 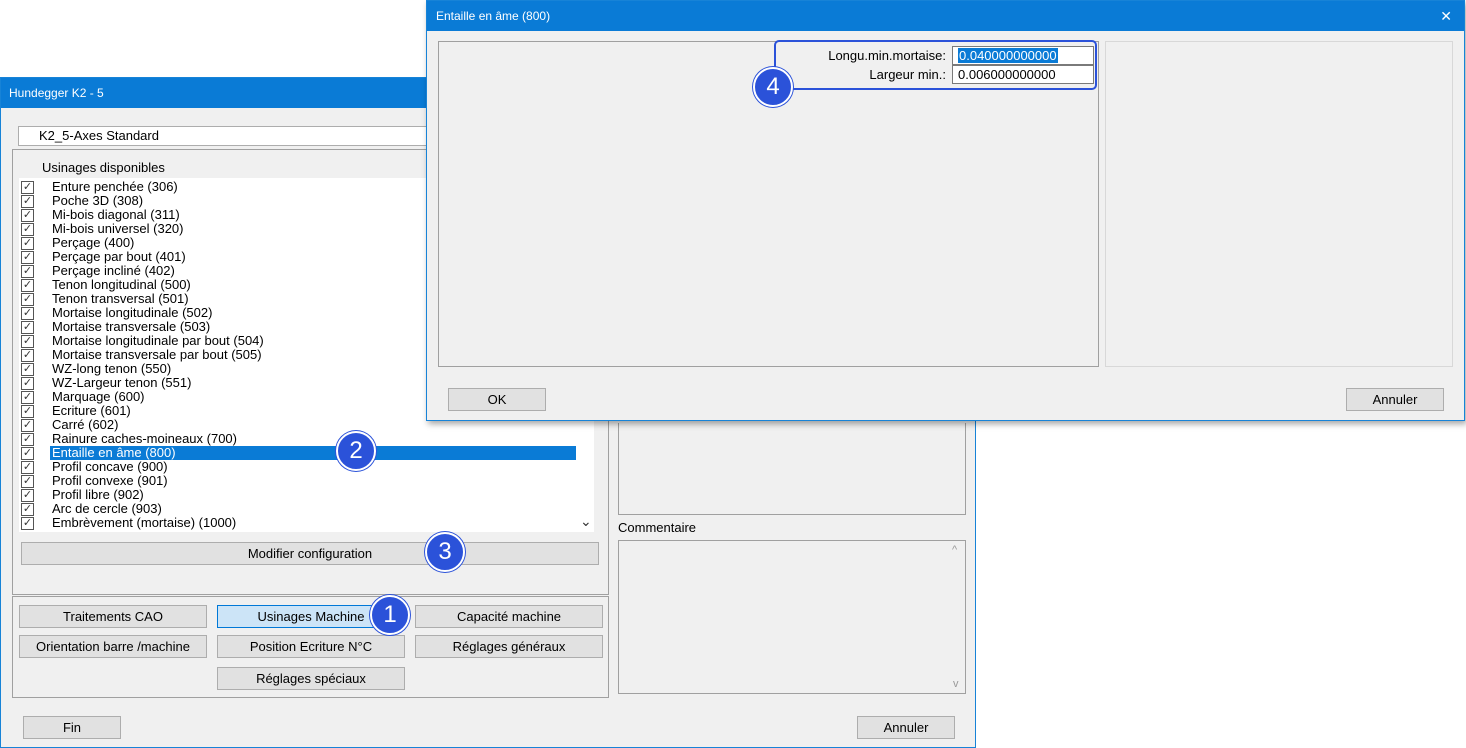 I want to click on traitements-cao-button: Traitements CAO, so click(x=113, y=616).